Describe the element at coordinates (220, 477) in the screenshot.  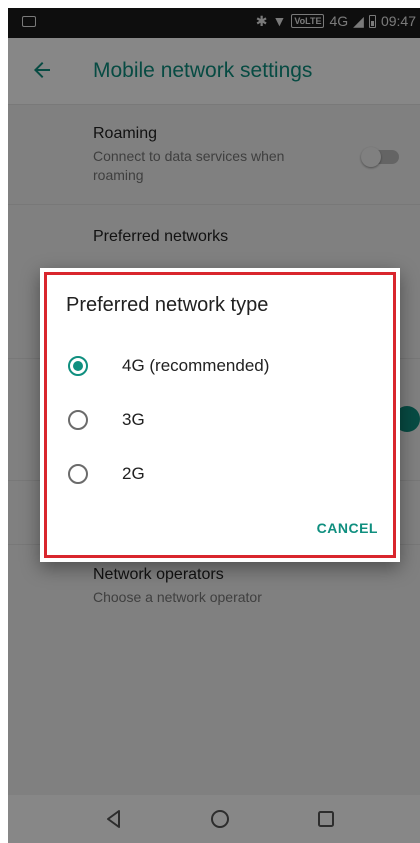
I see `option-2g: 2G` at that location.